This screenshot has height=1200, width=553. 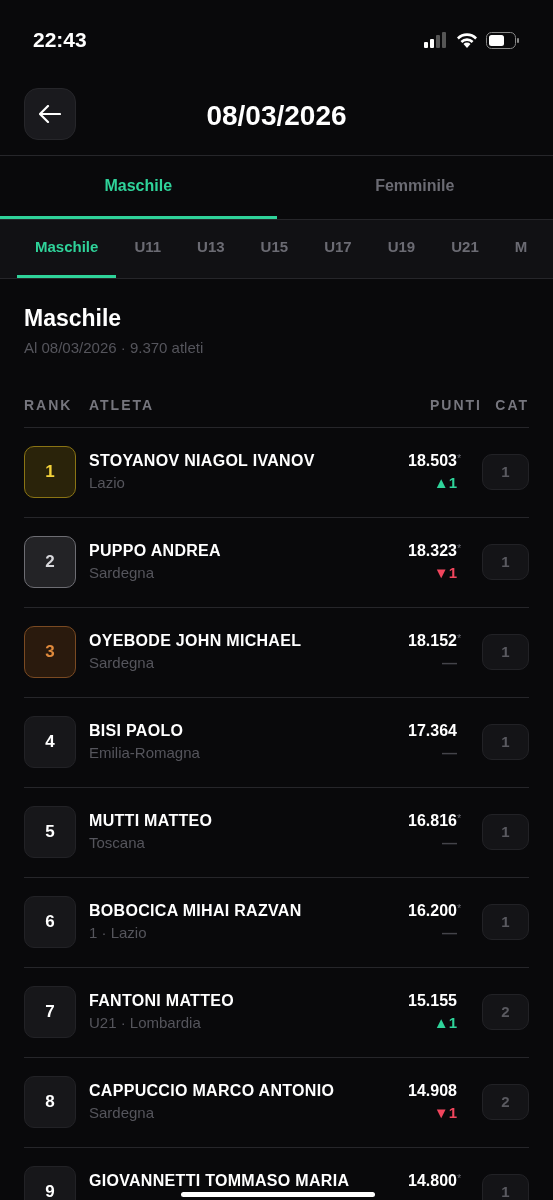 I want to click on points-value: 14.908, so click(x=432, y=1091).